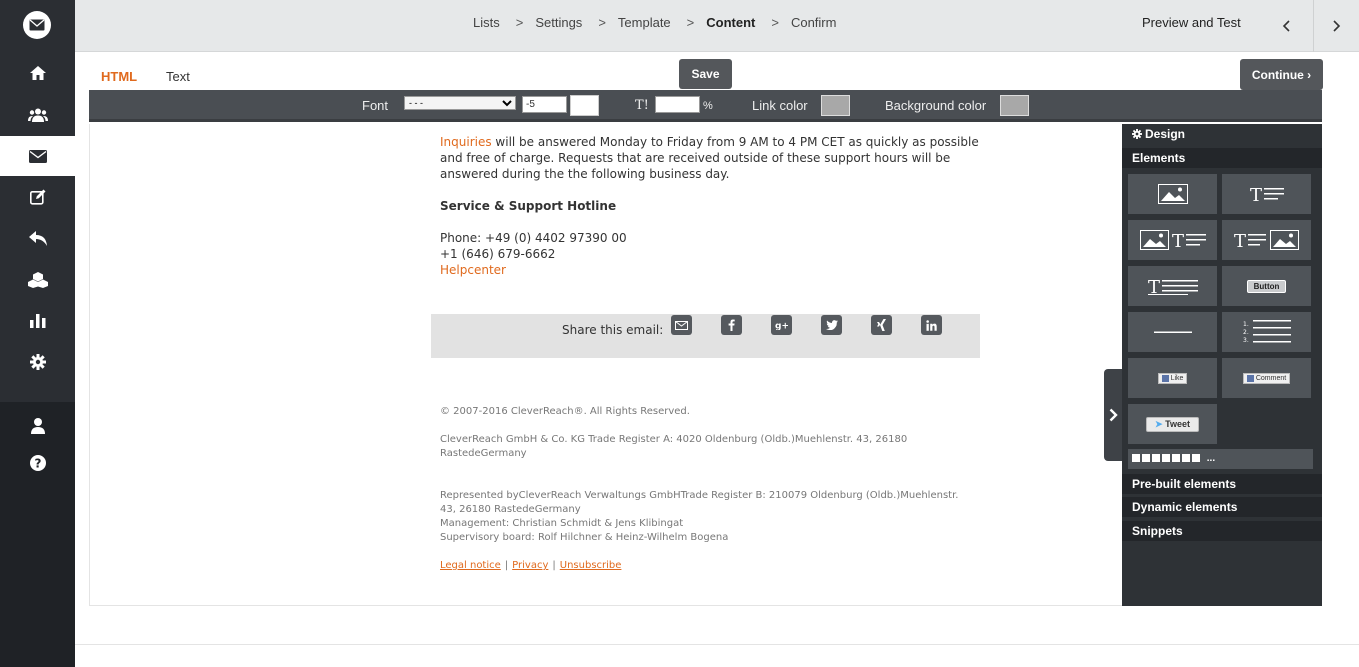 The height and width of the screenshot is (667, 1359). I want to click on google-plus-icon: g+, so click(781, 325).